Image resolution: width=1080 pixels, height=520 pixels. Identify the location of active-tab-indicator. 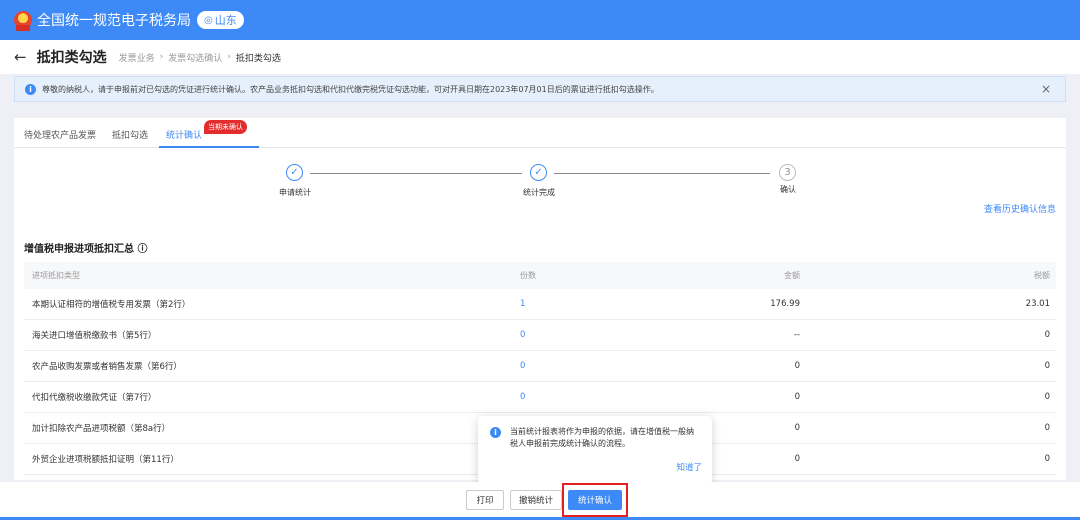
(209, 147).